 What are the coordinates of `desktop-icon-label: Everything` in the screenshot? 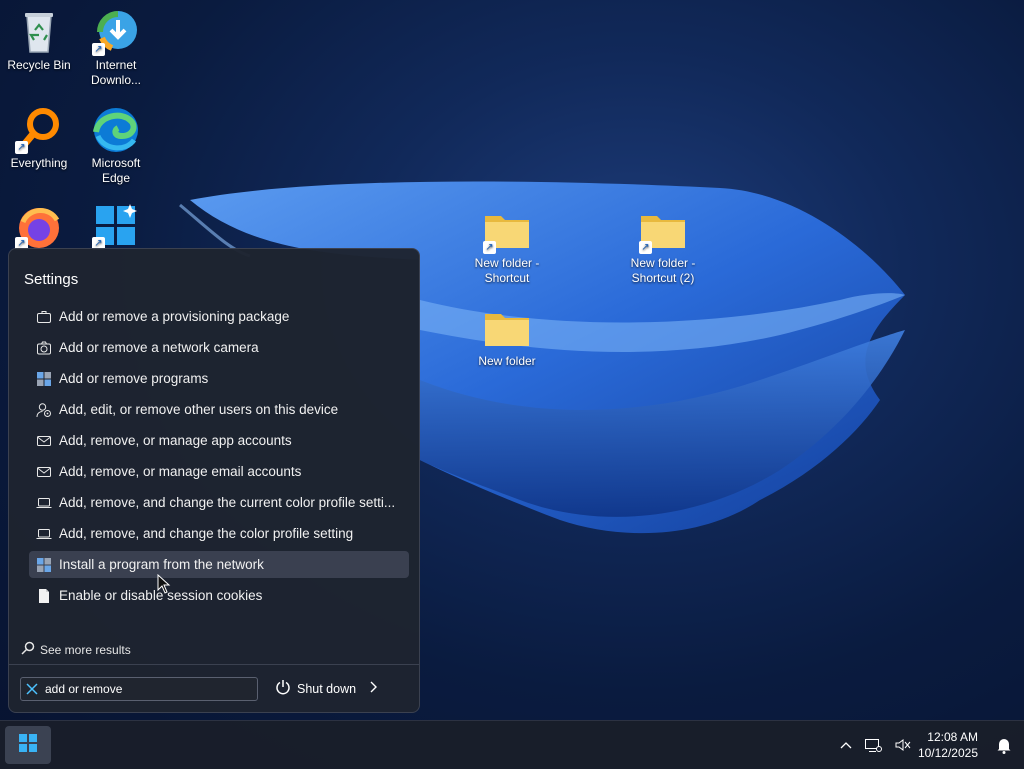 It's located at (39, 163).